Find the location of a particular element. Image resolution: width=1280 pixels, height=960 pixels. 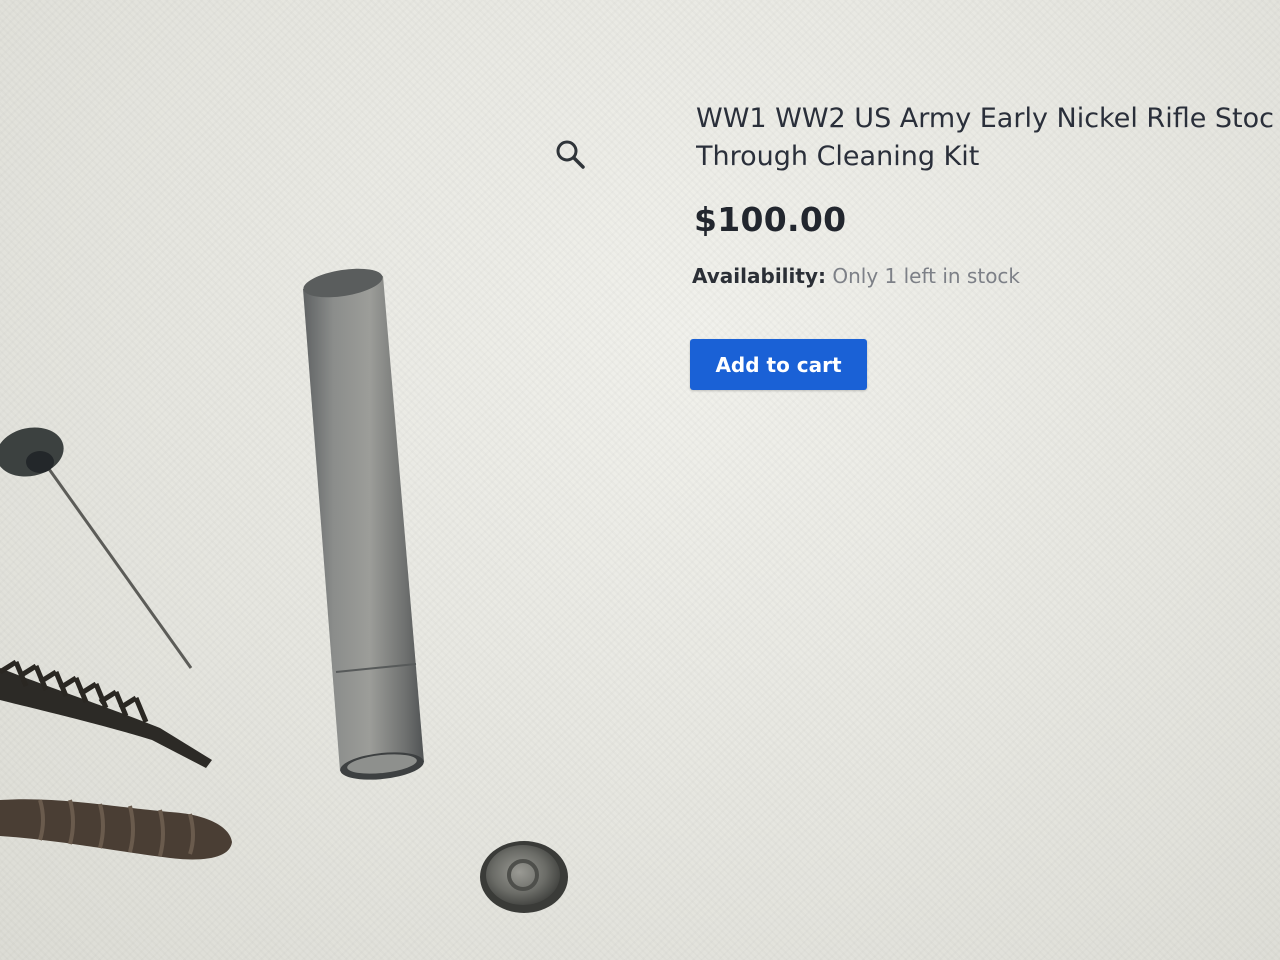

add-to-cart-button: Add to cart is located at coordinates (778, 364).